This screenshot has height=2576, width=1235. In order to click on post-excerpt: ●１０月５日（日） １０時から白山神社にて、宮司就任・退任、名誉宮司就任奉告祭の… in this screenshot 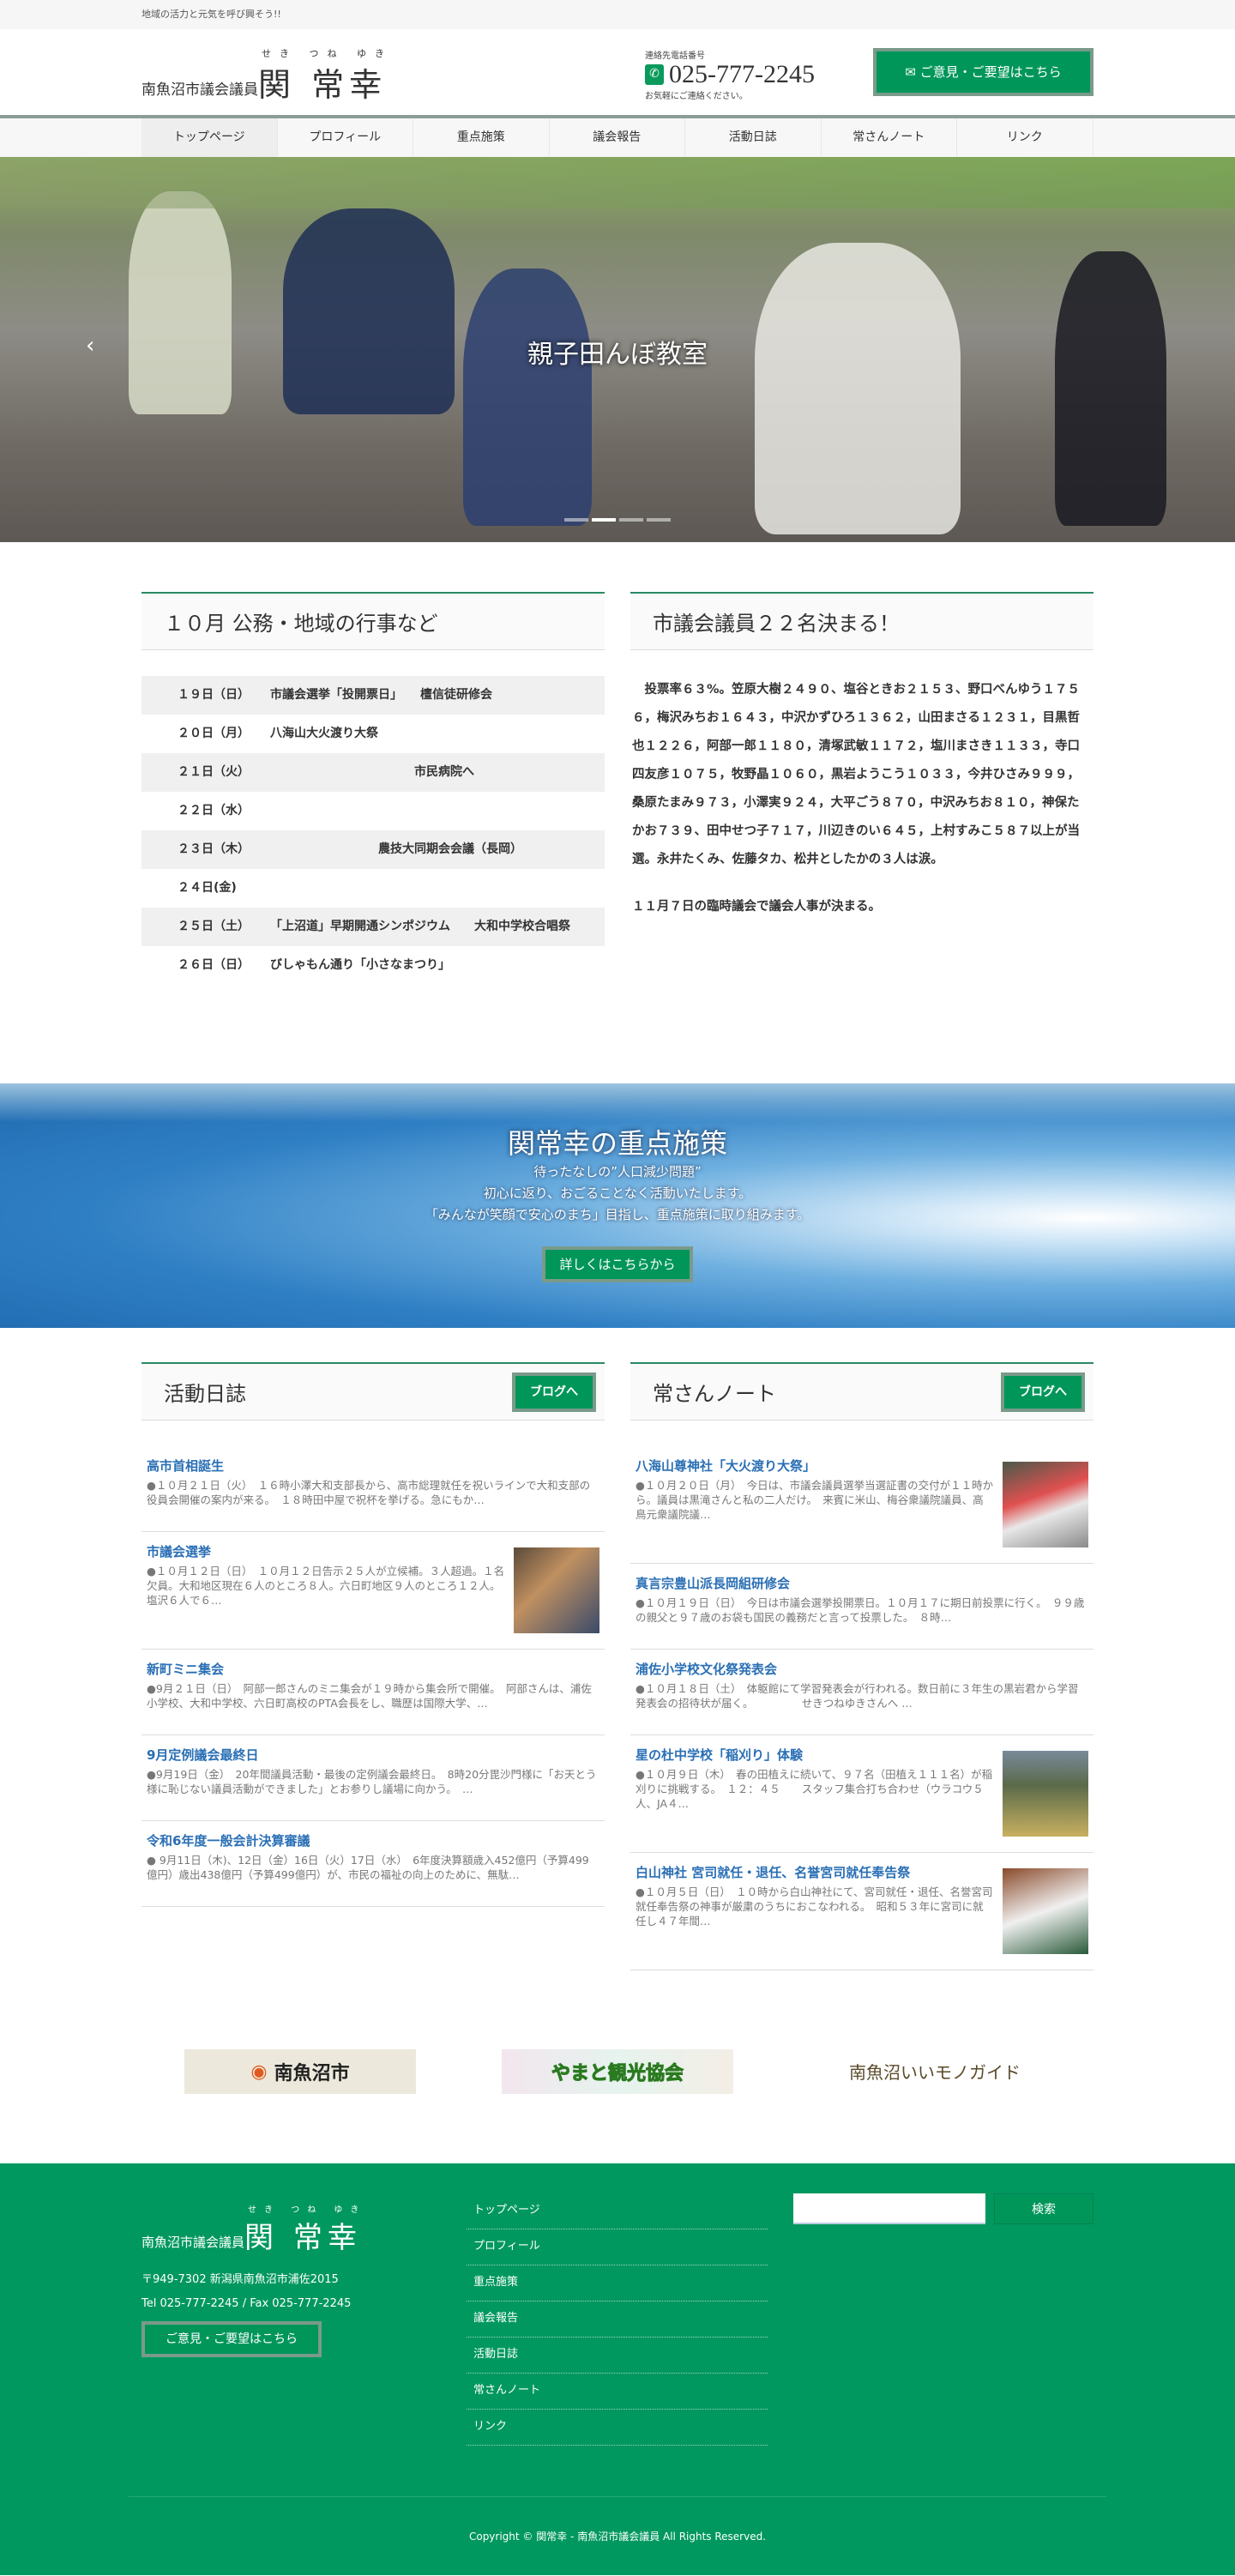, I will do `click(814, 1906)`.